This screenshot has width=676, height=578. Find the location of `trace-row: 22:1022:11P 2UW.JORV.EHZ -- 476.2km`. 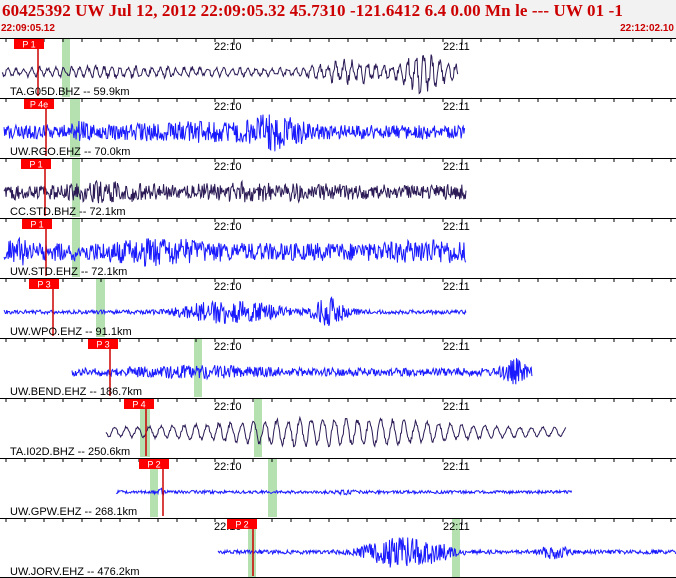

trace-row: 22:1022:11P 2UW.JORV.EHZ -- 476.2km is located at coordinates (338, 548).